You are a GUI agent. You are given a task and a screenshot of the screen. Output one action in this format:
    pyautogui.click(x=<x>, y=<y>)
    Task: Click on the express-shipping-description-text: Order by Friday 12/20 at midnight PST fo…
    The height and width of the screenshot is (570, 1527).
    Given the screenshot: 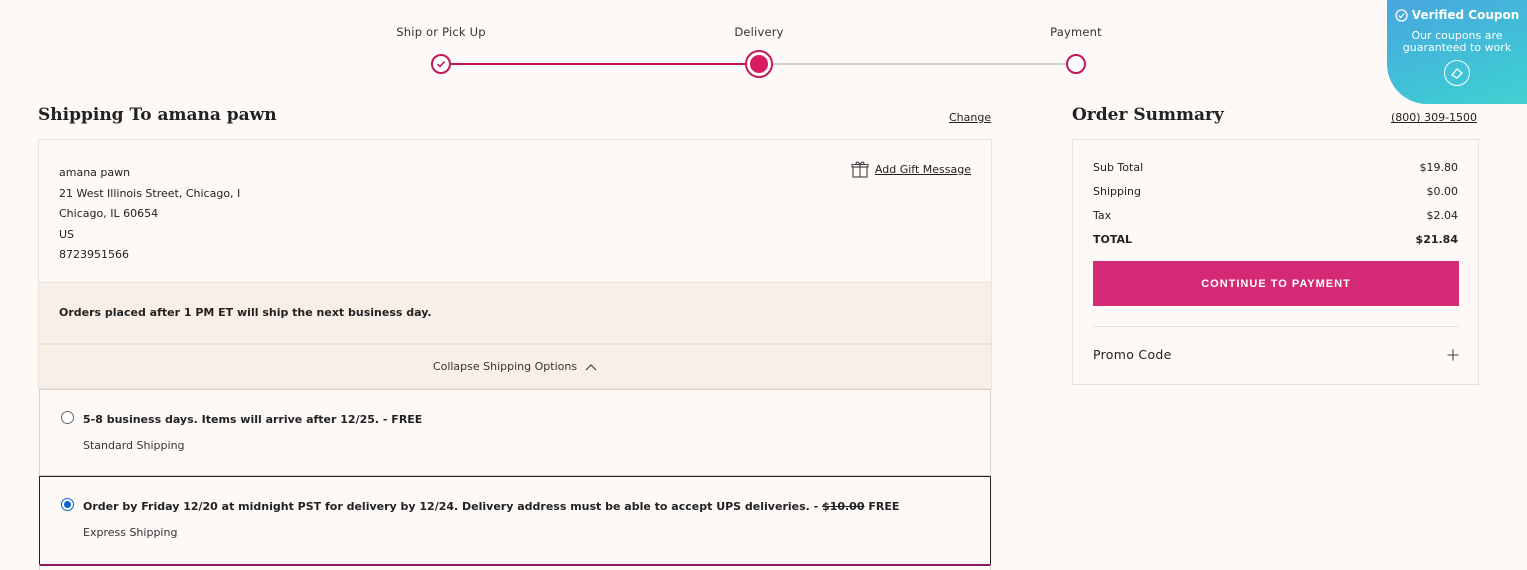 What is the action you would take?
    pyautogui.click(x=453, y=506)
    